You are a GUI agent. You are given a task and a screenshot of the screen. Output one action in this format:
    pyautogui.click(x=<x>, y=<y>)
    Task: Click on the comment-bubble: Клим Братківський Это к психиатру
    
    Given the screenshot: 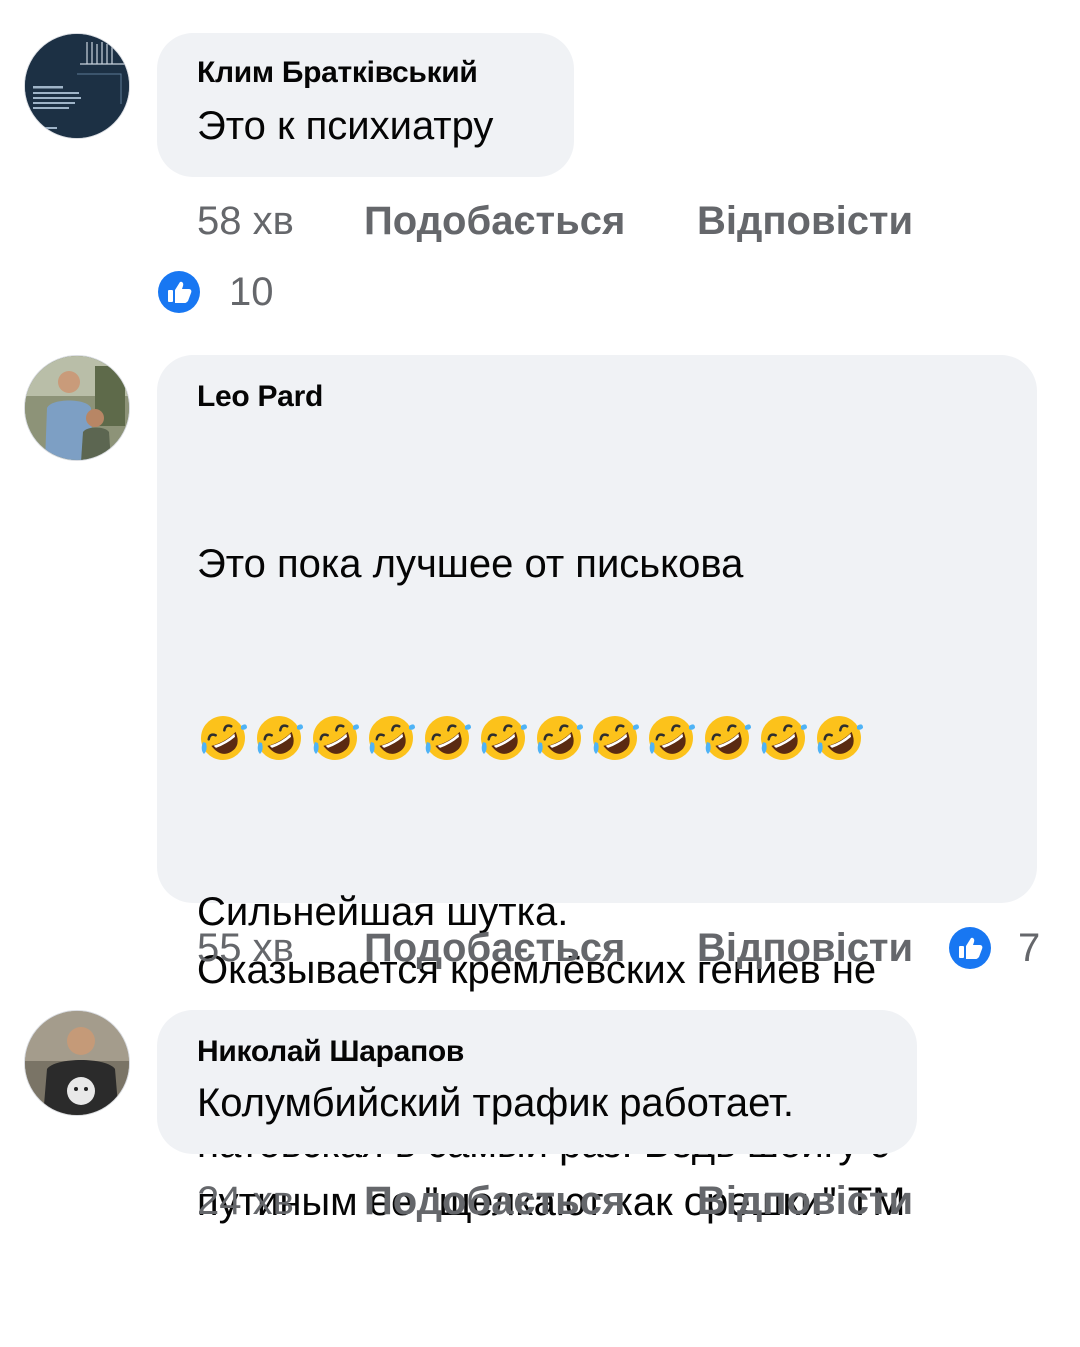 What is the action you would take?
    pyautogui.click(x=365, y=105)
    